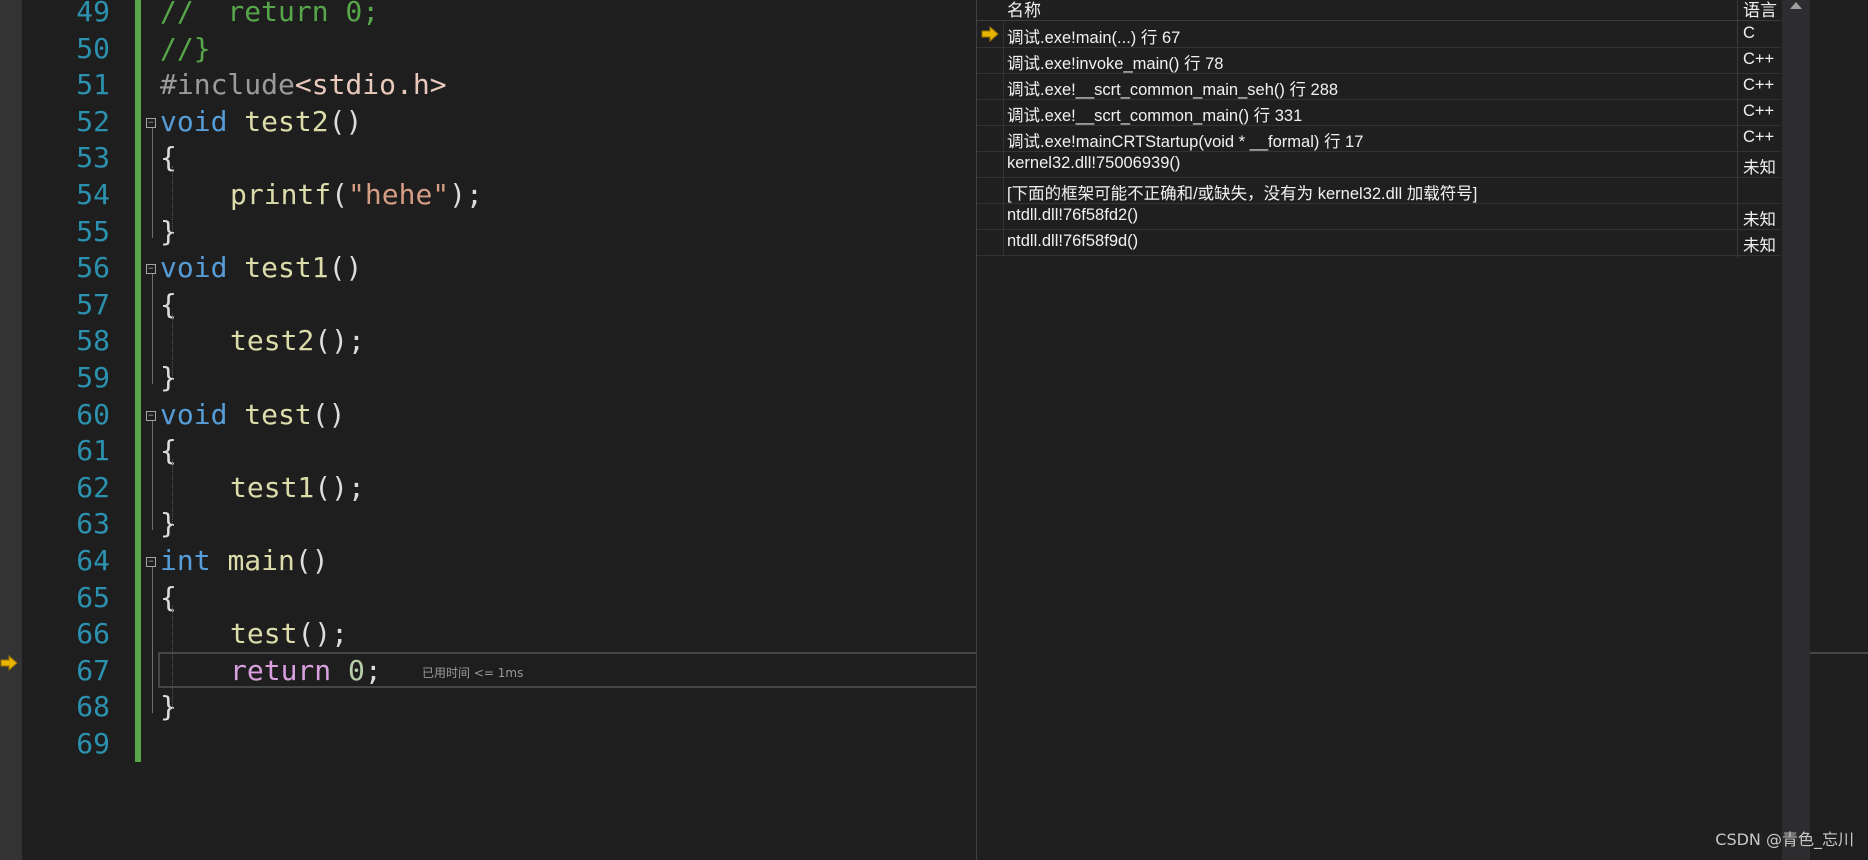  Describe the element at coordinates (1379, 60) in the screenshot. I see `call-stack-row: 调试.exe!invoke_main() 行 78 C++` at that location.